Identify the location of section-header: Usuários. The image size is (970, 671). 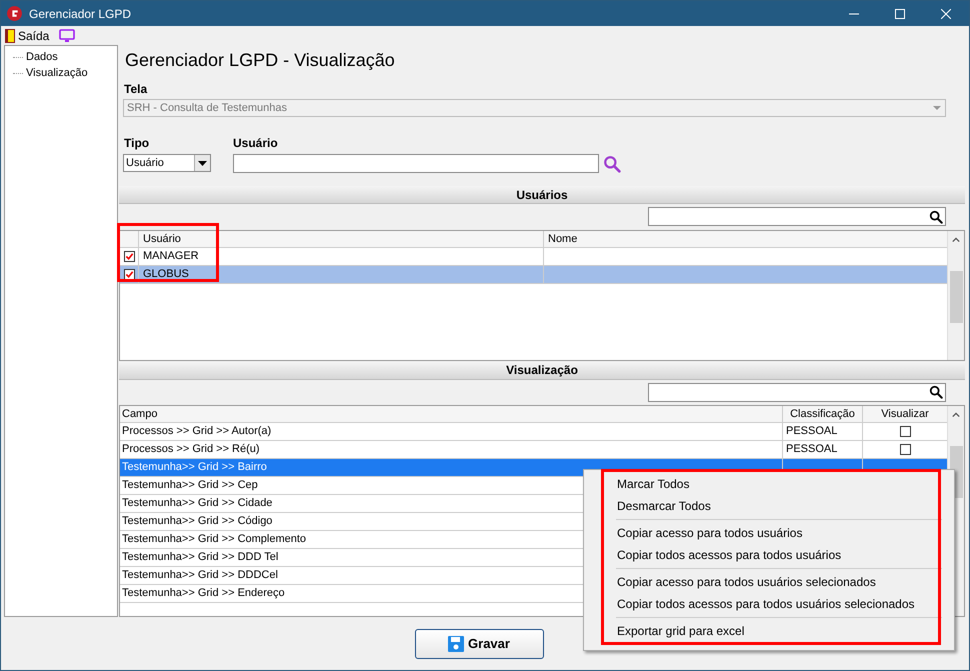
(542, 195).